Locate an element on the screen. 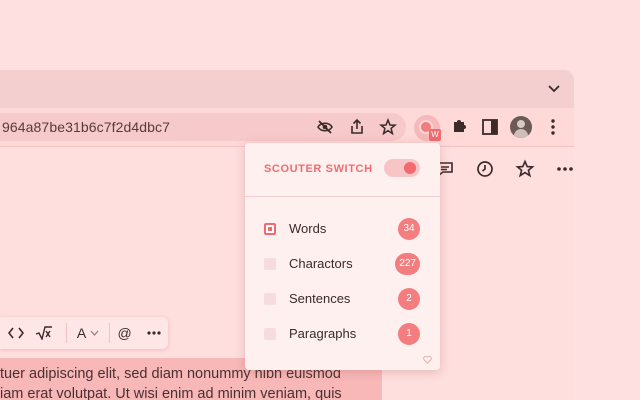 The height and width of the screenshot is (400, 640). code-icon is located at coordinates (16, 333).